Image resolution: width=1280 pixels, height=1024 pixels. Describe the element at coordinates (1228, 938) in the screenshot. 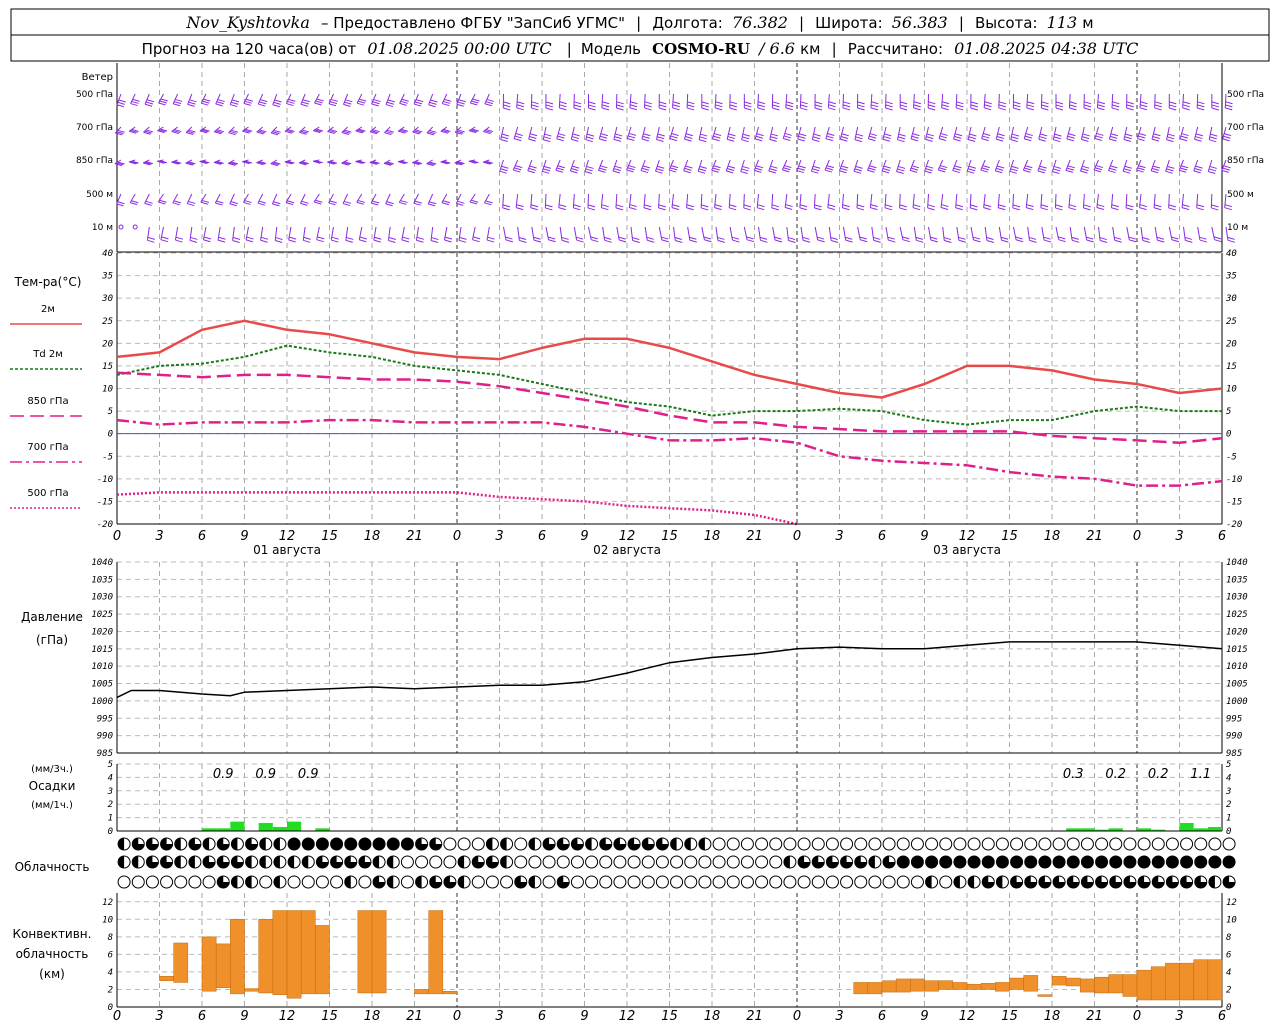

I see `y-tick-label-right: 8` at that location.